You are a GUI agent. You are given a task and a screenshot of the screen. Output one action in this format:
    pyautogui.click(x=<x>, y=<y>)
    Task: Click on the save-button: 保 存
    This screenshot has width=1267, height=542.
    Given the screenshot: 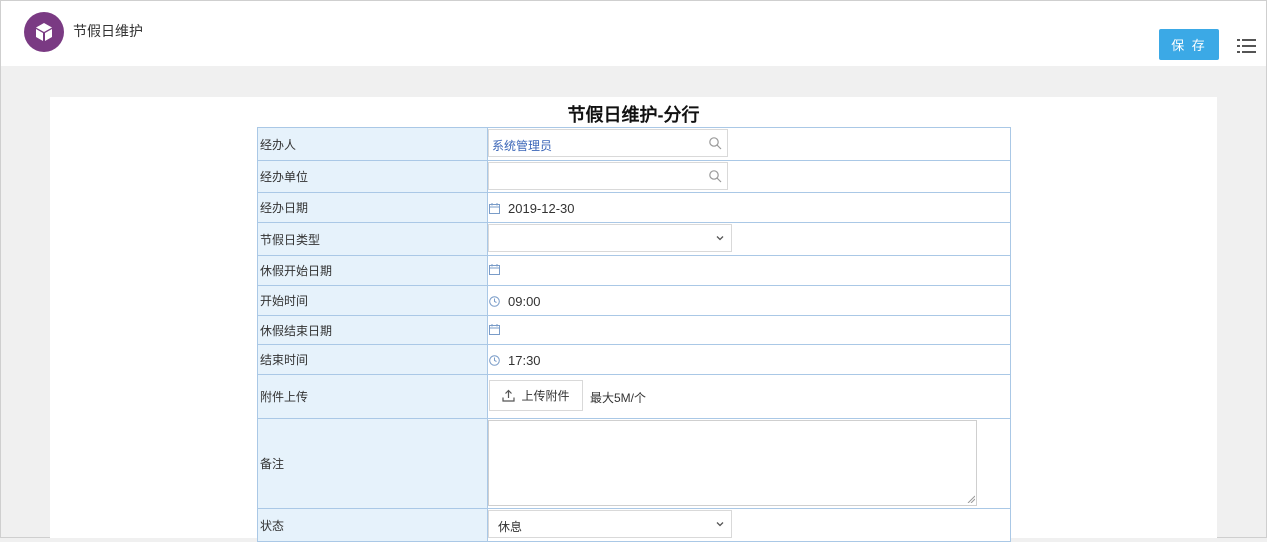 What is the action you would take?
    pyautogui.click(x=1189, y=44)
    